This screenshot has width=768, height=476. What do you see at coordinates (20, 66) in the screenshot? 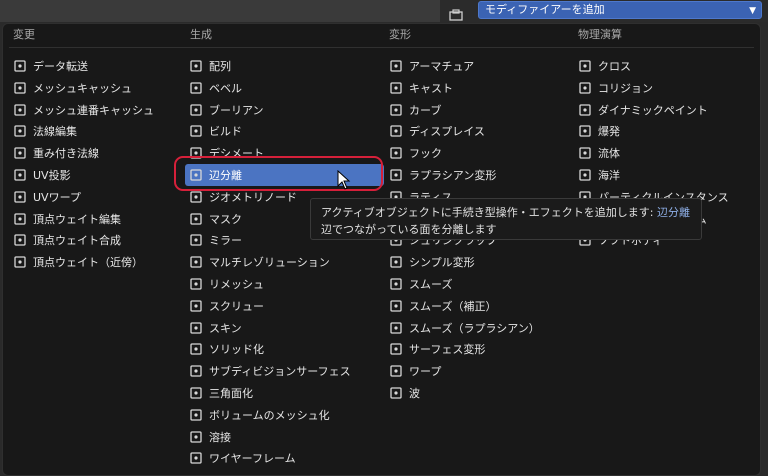
I see `data-transfer-icon` at bounding box center [20, 66].